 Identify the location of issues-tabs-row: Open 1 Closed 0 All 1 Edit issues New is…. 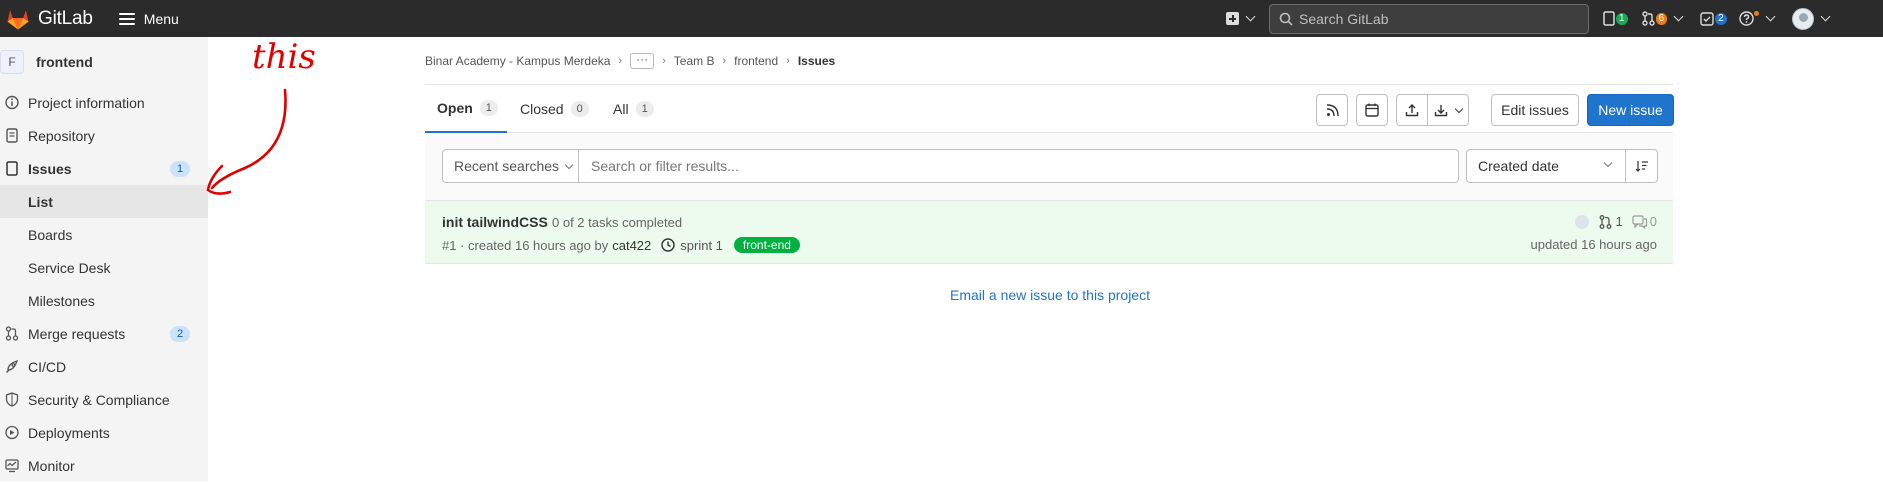
(1049, 109).